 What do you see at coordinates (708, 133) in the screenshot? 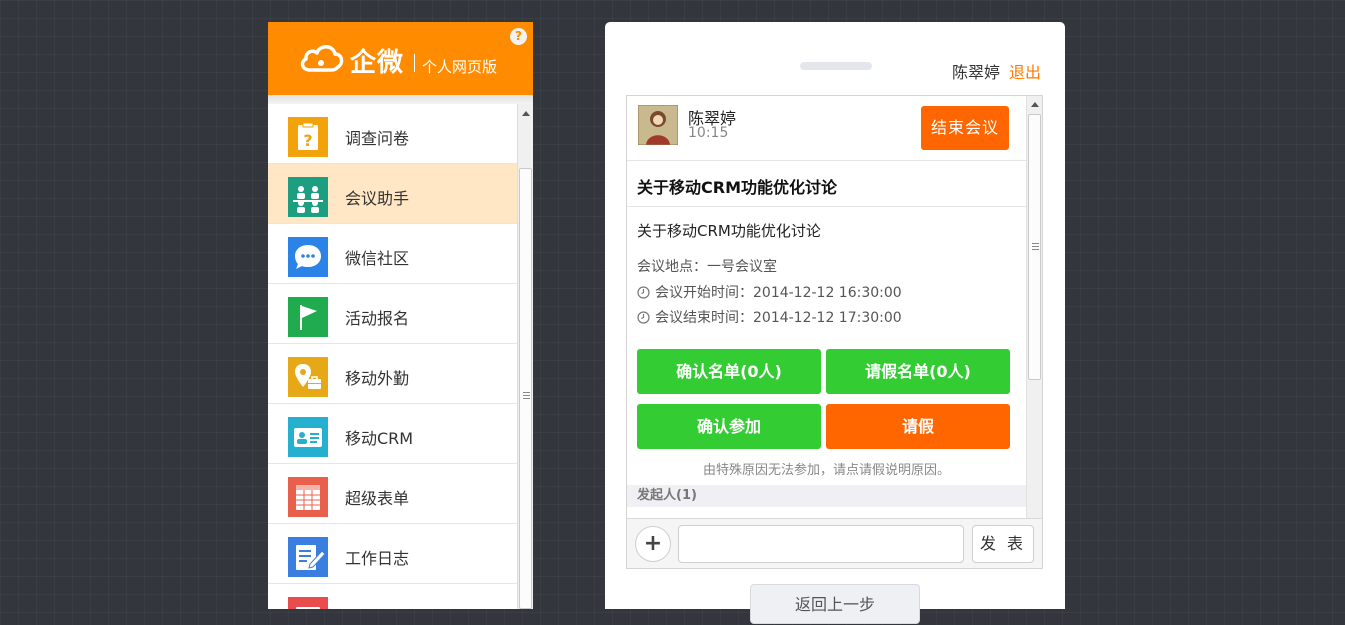
I see `post-time: 10:15` at bounding box center [708, 133].